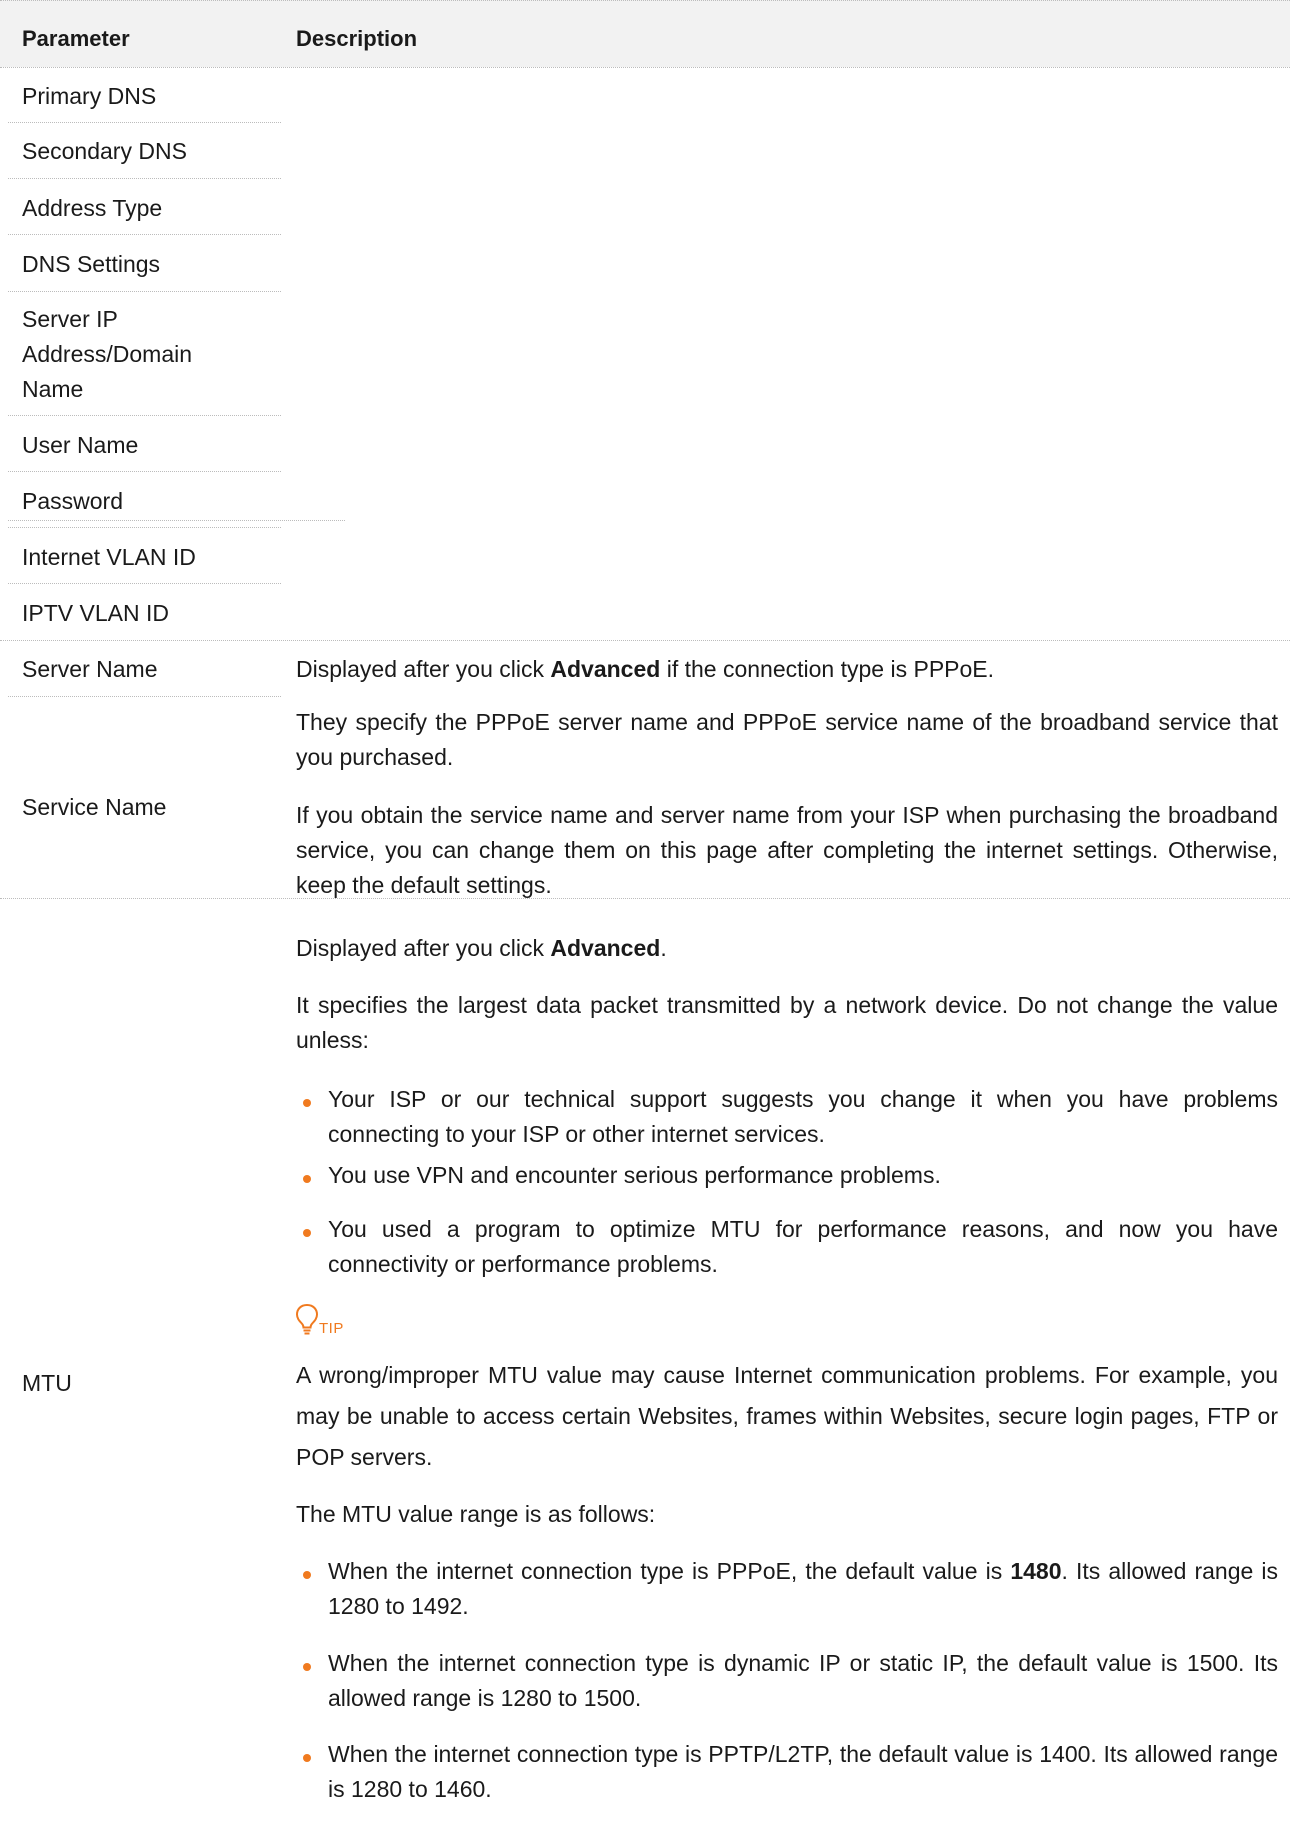  I want to click on mtu-desc-p1: Displayed after you click Advanced., so click(481, 948).